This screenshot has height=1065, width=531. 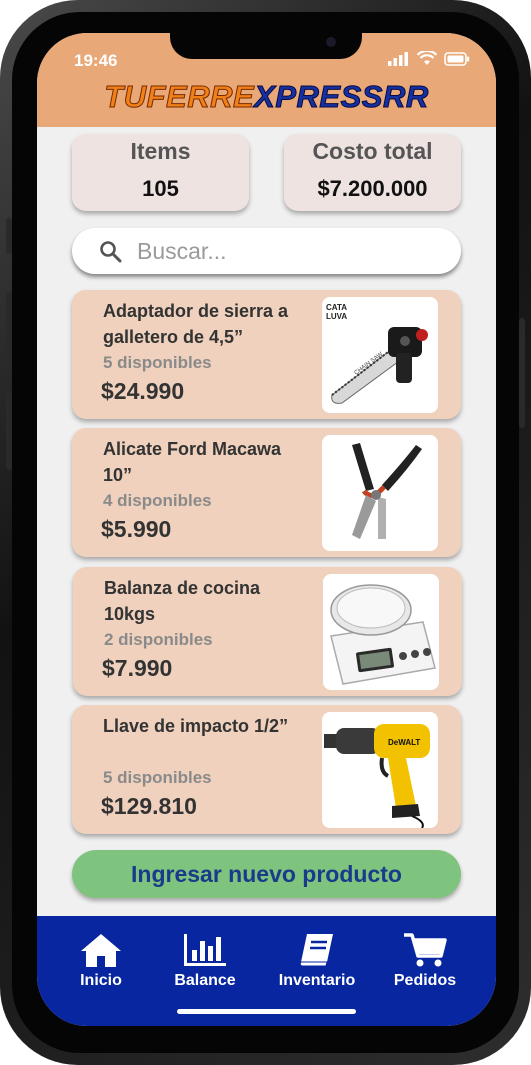 I want to click on home-indicator, so click(x=266, y=1011).